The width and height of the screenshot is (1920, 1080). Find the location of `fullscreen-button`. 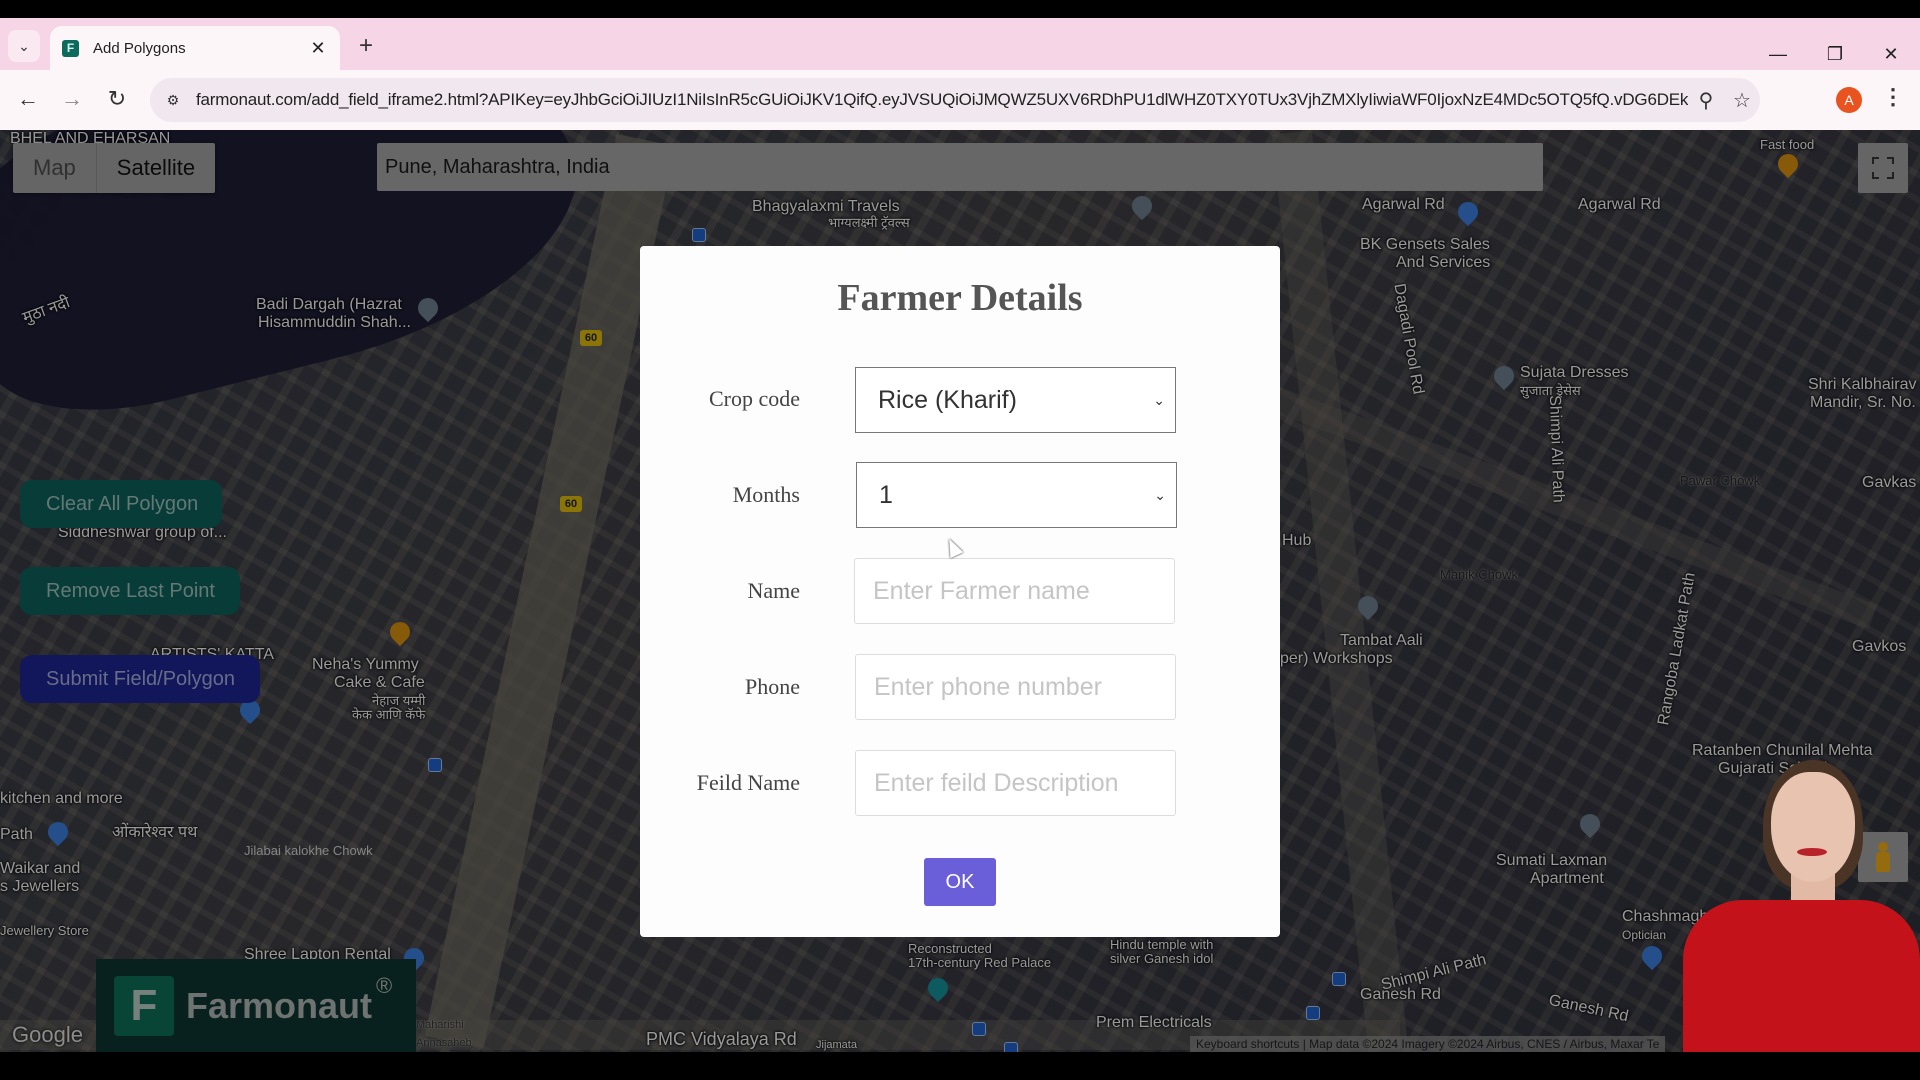

fullscreen-button is located at coordinates (1883, 168).